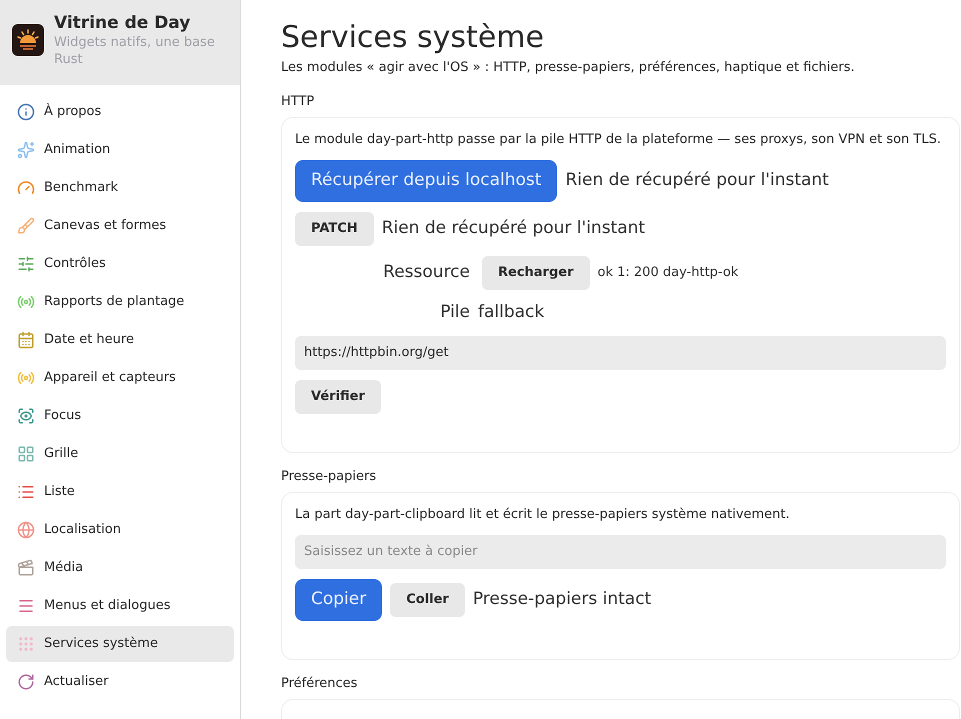 The height and width of the screenshot is (719, 961). What do you see at coordinates (28, 40) in the screenshot?
I see `sunset-logo-icon` at bounding box center [28, 40].